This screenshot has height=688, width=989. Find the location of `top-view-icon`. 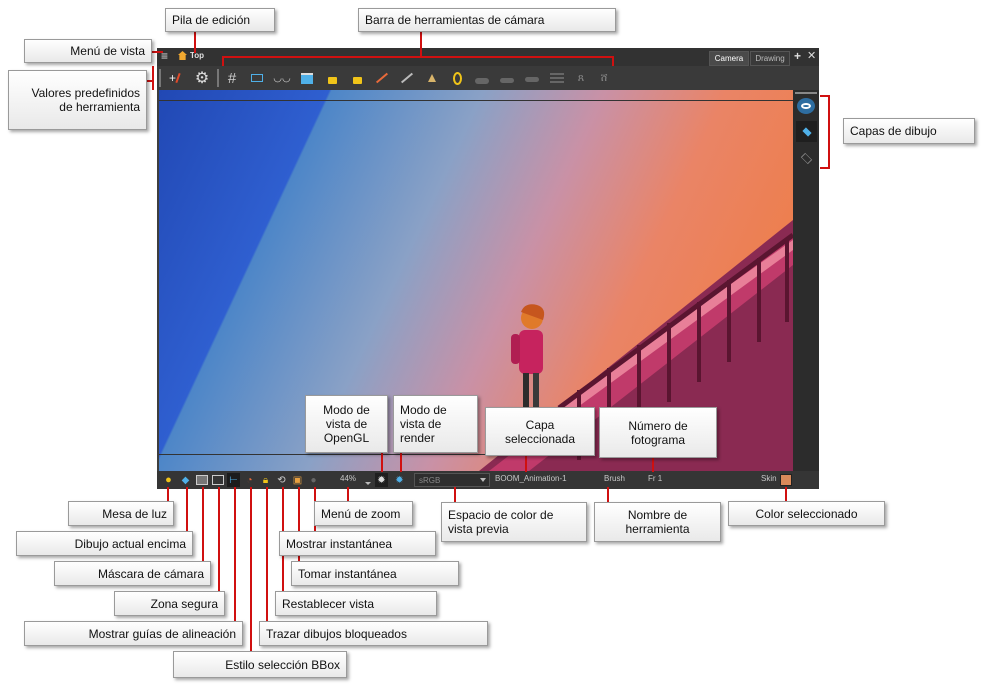

top-view-icon is located at coordinates (532, 78).